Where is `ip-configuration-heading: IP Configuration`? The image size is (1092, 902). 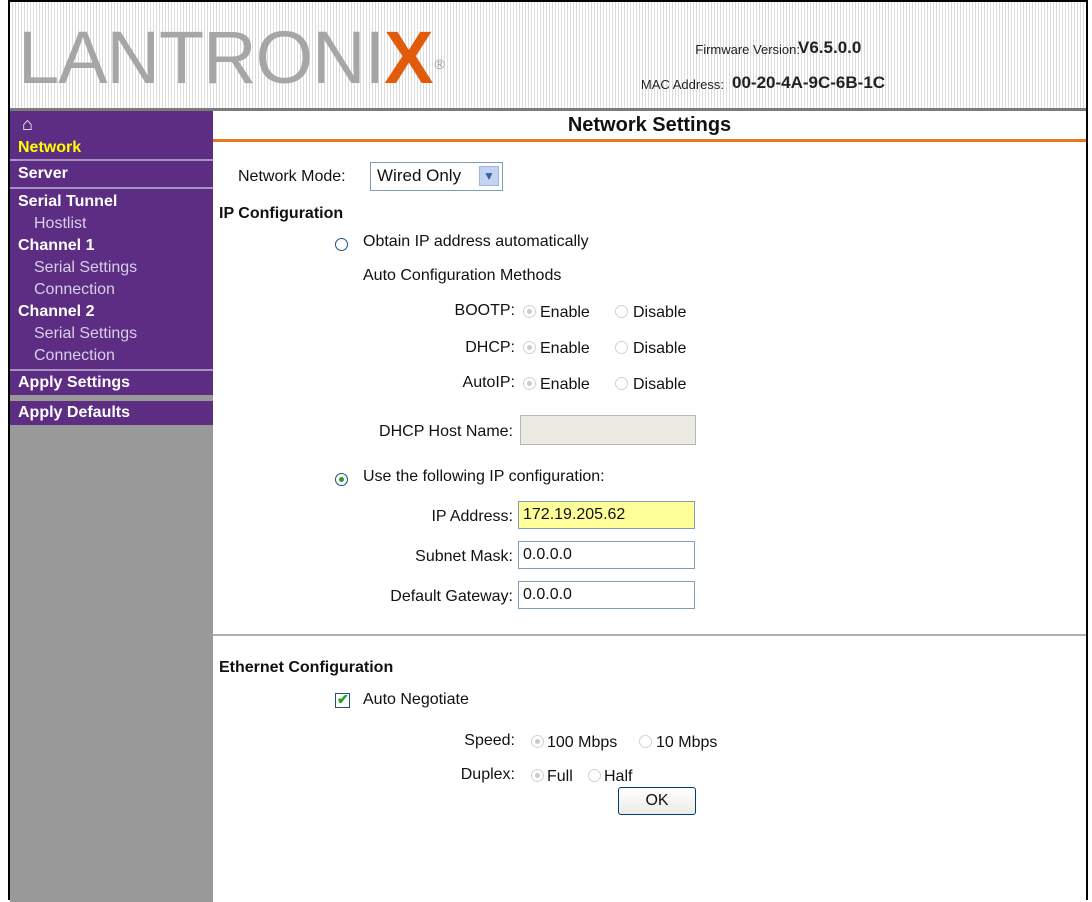
ip-configuration-heading: IP Configuration is located at coordinates (281, 213).